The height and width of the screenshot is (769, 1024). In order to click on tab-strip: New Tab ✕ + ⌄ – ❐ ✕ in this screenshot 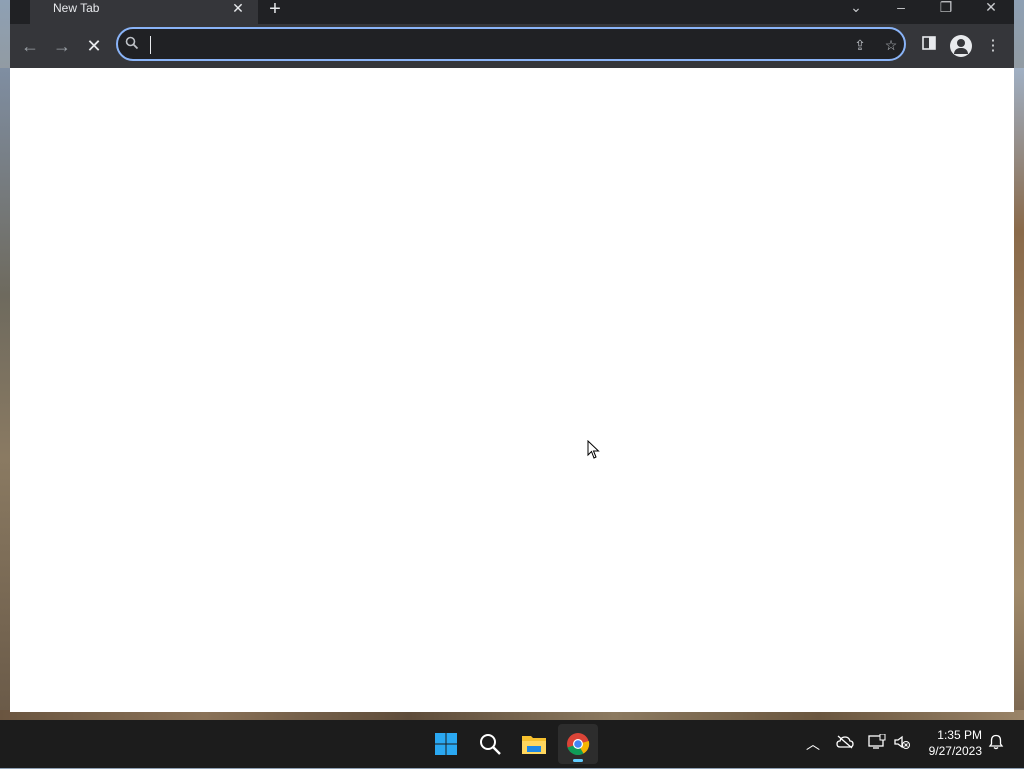, I will do `click(512, 12)`.